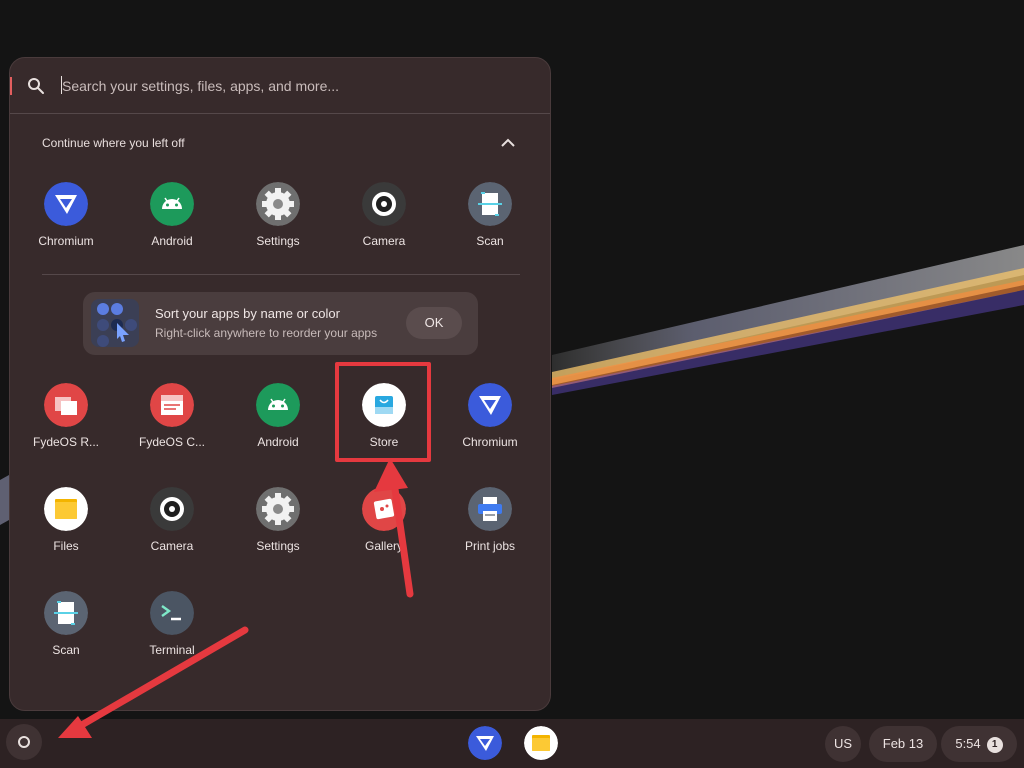  I want to click on app-terminal: Terminal, so click(172, 636).